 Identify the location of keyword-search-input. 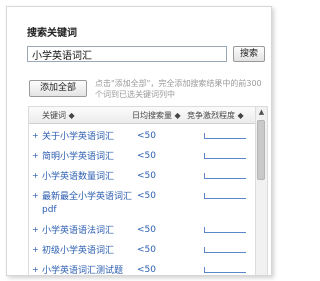
(127, 54).